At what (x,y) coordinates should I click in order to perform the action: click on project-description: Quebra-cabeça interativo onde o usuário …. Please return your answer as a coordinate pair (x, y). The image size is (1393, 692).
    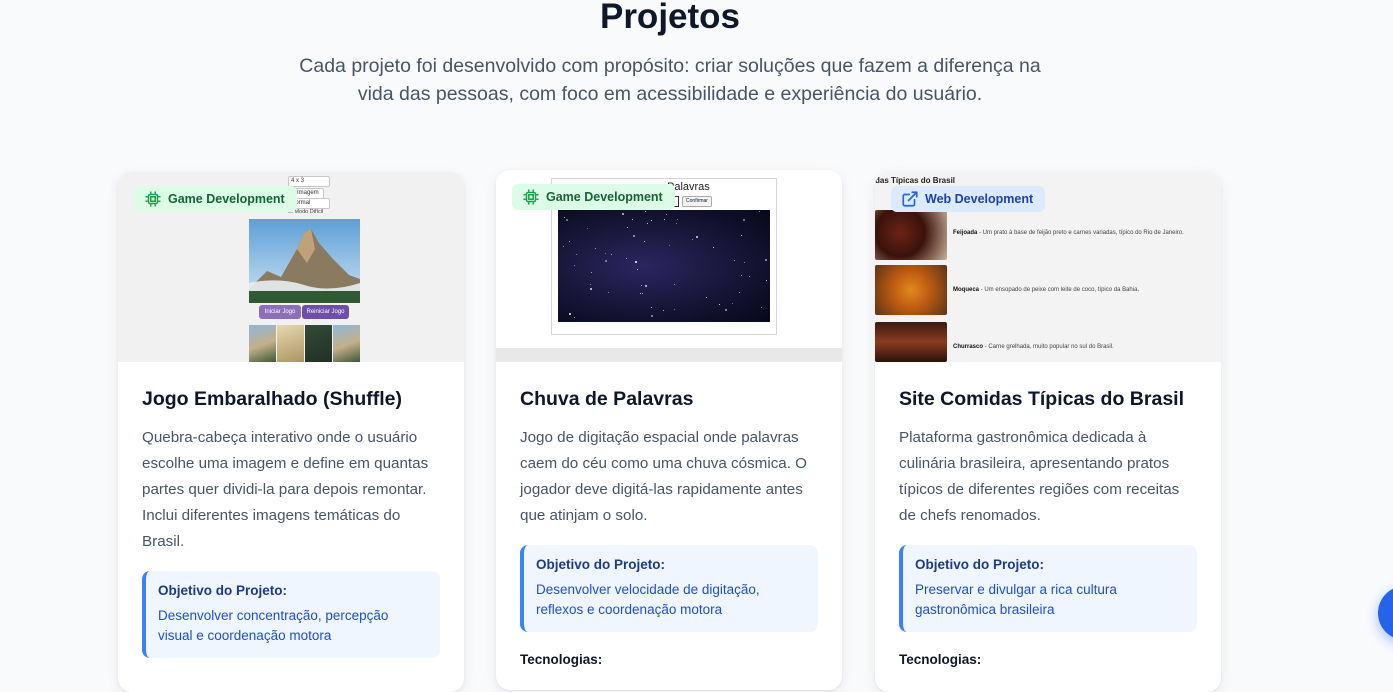
    Looking at the image, I should click on (285, 489).